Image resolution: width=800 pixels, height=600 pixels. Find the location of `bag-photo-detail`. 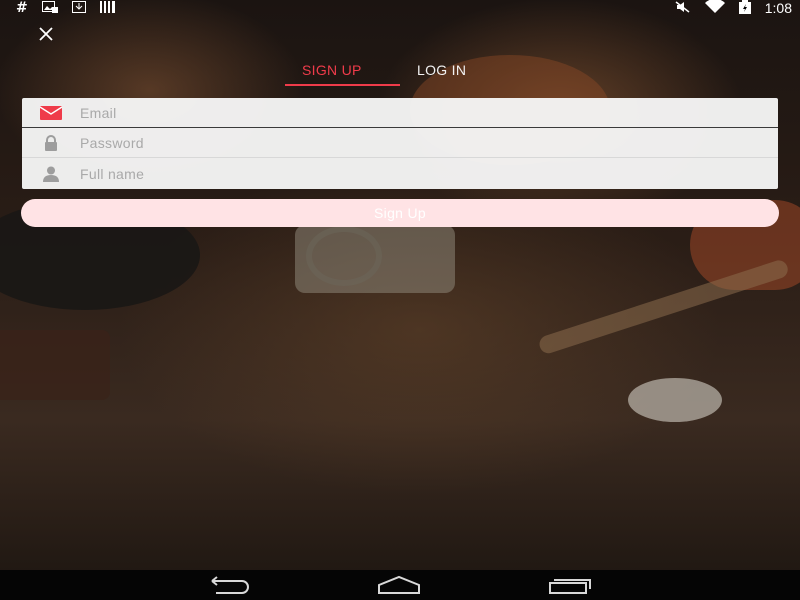

bag-photo-detail is located at coordinates (55, 365).